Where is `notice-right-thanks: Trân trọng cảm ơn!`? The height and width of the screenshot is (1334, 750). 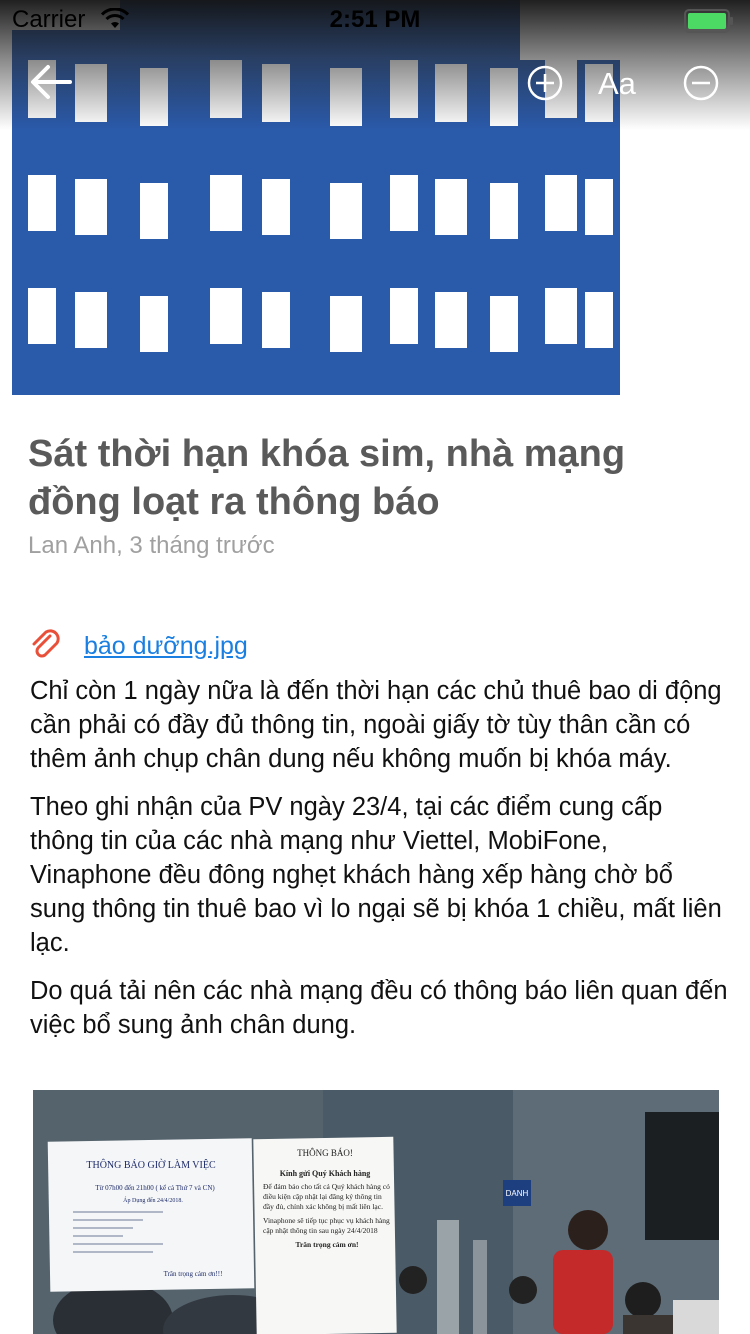 notice-right-thanks: Trân trọng cảm ơn! is located at coordinates (327, 1244).